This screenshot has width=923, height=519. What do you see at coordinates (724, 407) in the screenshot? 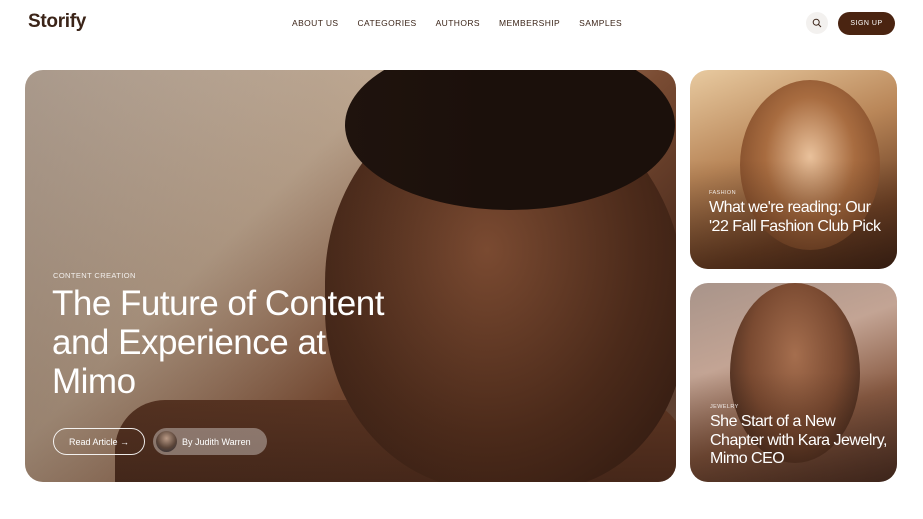
I see `article-category: JEWELRY` at bounding box center [724, 407].